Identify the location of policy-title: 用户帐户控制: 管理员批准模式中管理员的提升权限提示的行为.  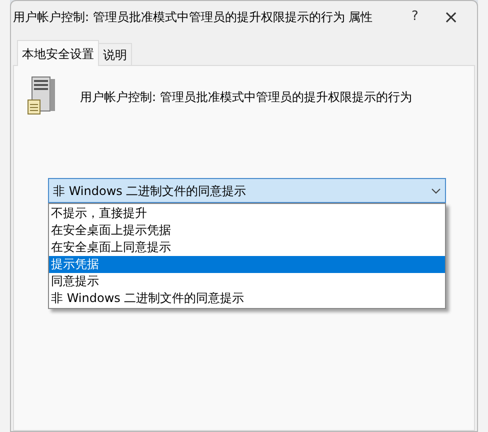
(246, 97).